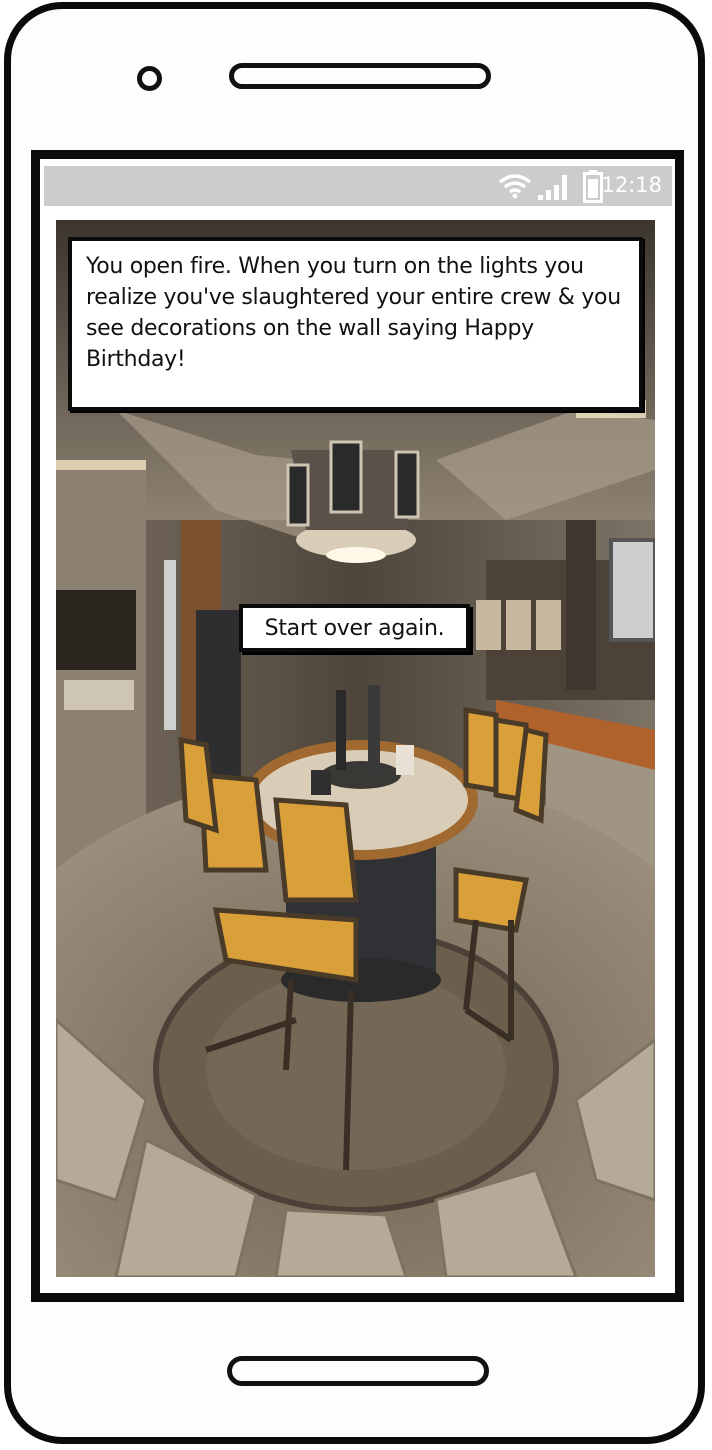 The image size is (712, 1450). Describe the element at coordinates (149, 78) in the screenshot. I see `camera-icon` at that location.